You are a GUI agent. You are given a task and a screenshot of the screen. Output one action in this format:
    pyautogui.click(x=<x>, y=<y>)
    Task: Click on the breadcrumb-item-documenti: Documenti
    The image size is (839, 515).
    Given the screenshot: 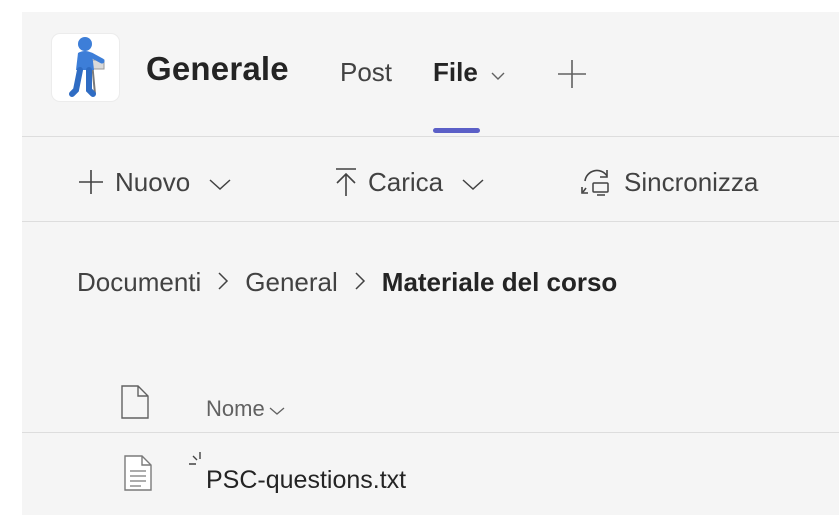 What is the action you would take?
    pyautogui.click(x=139, y=282)
    